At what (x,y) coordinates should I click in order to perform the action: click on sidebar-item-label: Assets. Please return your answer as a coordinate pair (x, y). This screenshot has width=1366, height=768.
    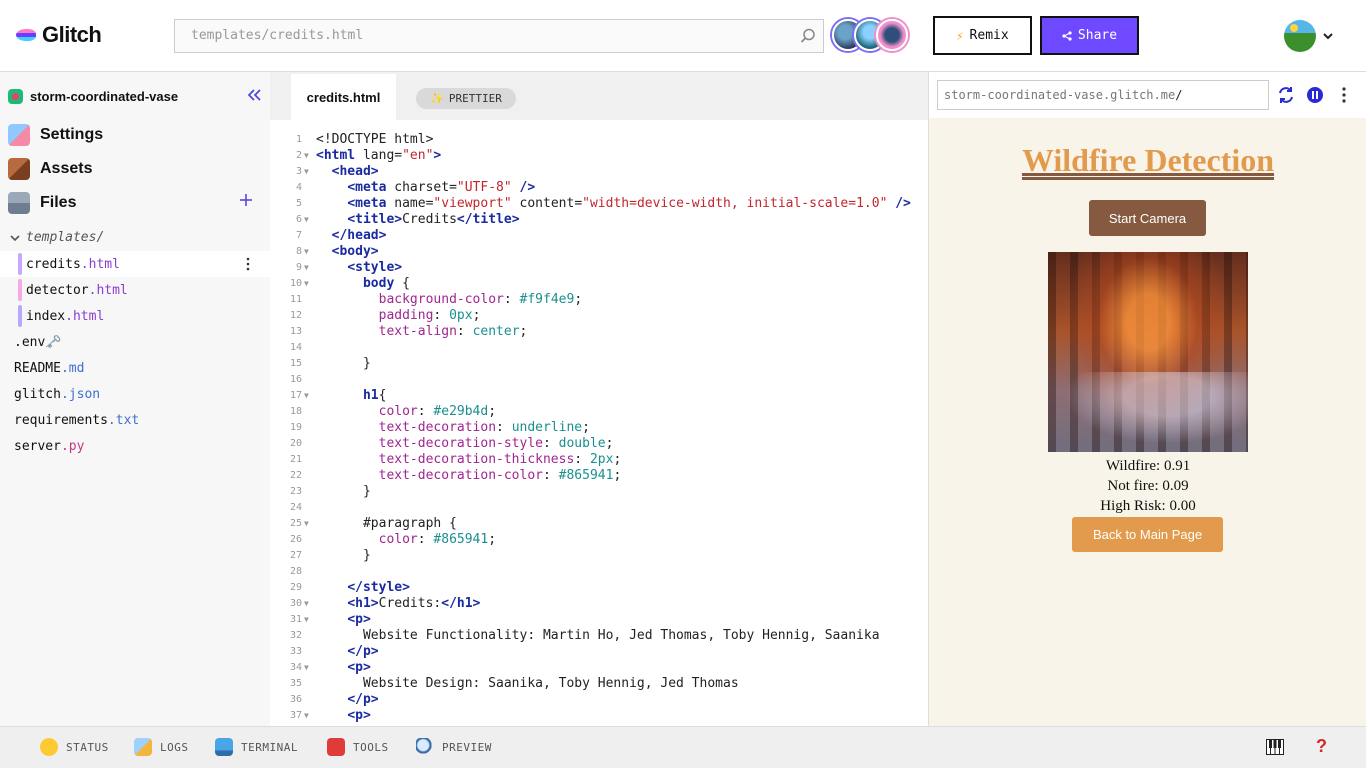
    Looking at the image, I should click on (66, 168).